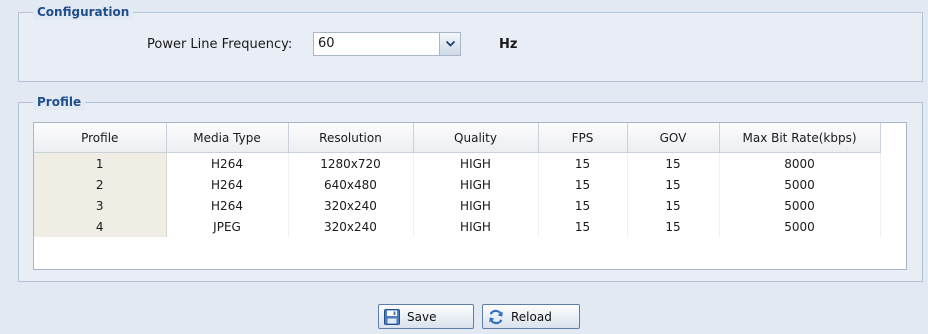  What do you see at coordinates (220, 44) in the screenshot?
I see `power-line-frequency-label: Power Line Frequency:` at bounding box center [220, 44].